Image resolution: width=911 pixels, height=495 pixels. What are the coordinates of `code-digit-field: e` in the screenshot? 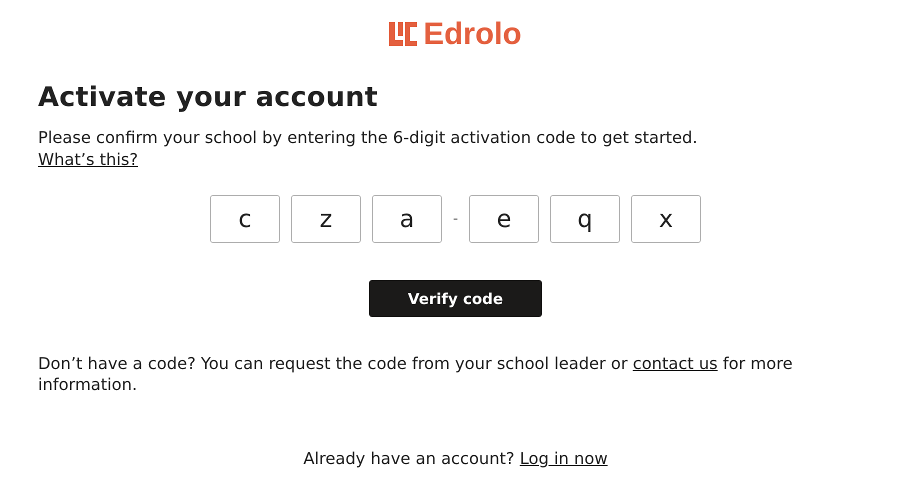 It's located at (504, 219).